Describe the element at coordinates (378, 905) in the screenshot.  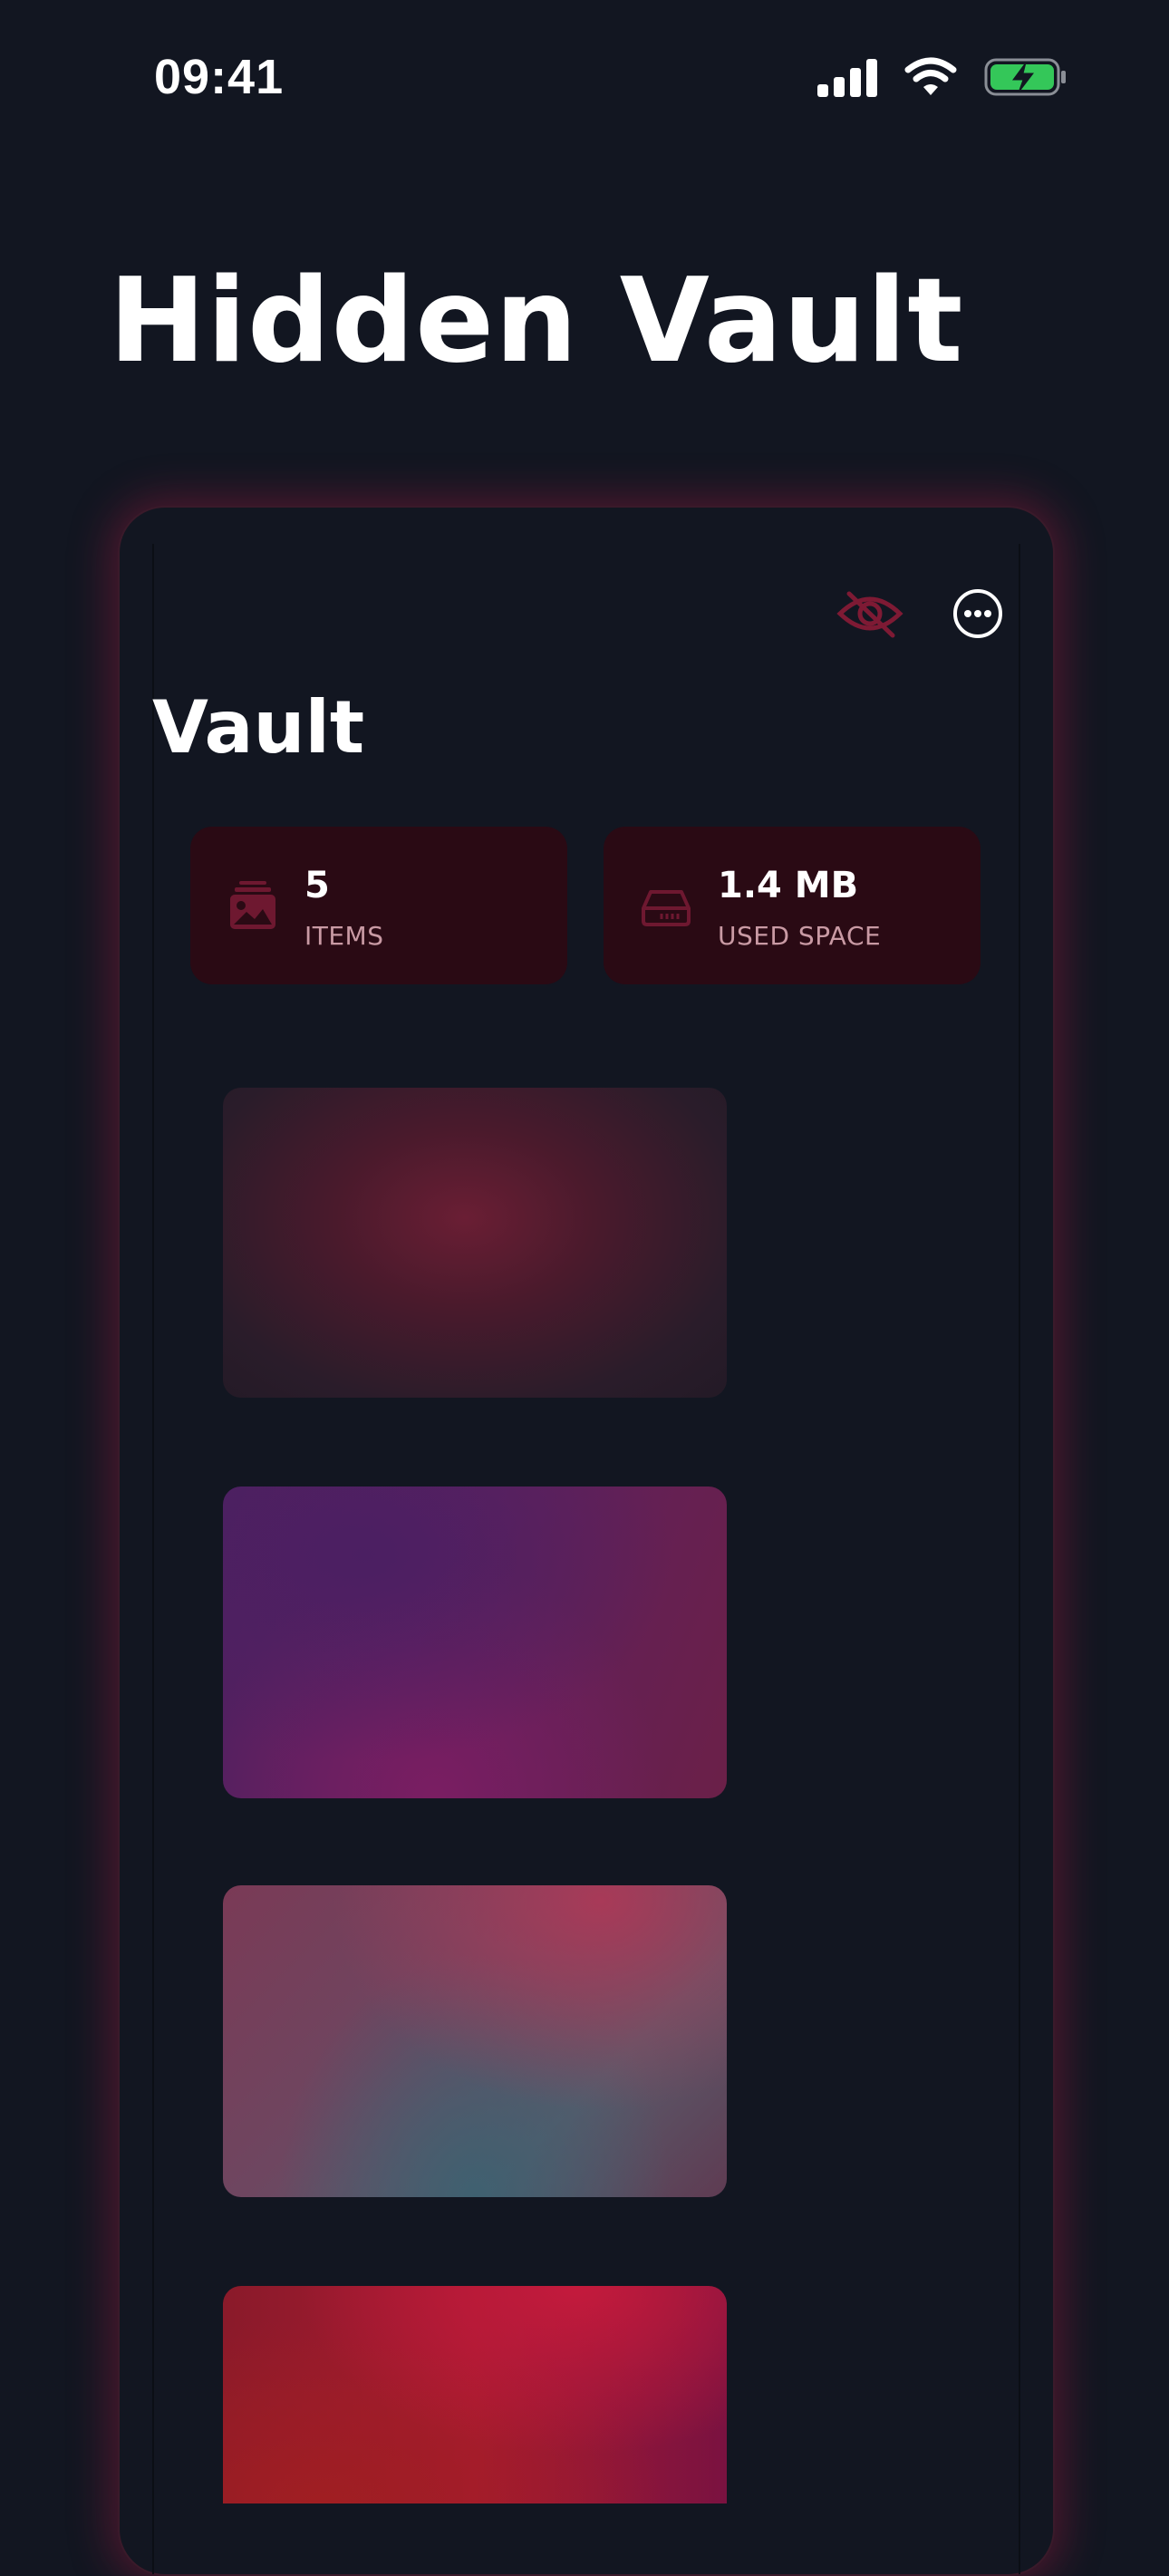
I see `items-stat-card: 5 ITEMS` at that location.